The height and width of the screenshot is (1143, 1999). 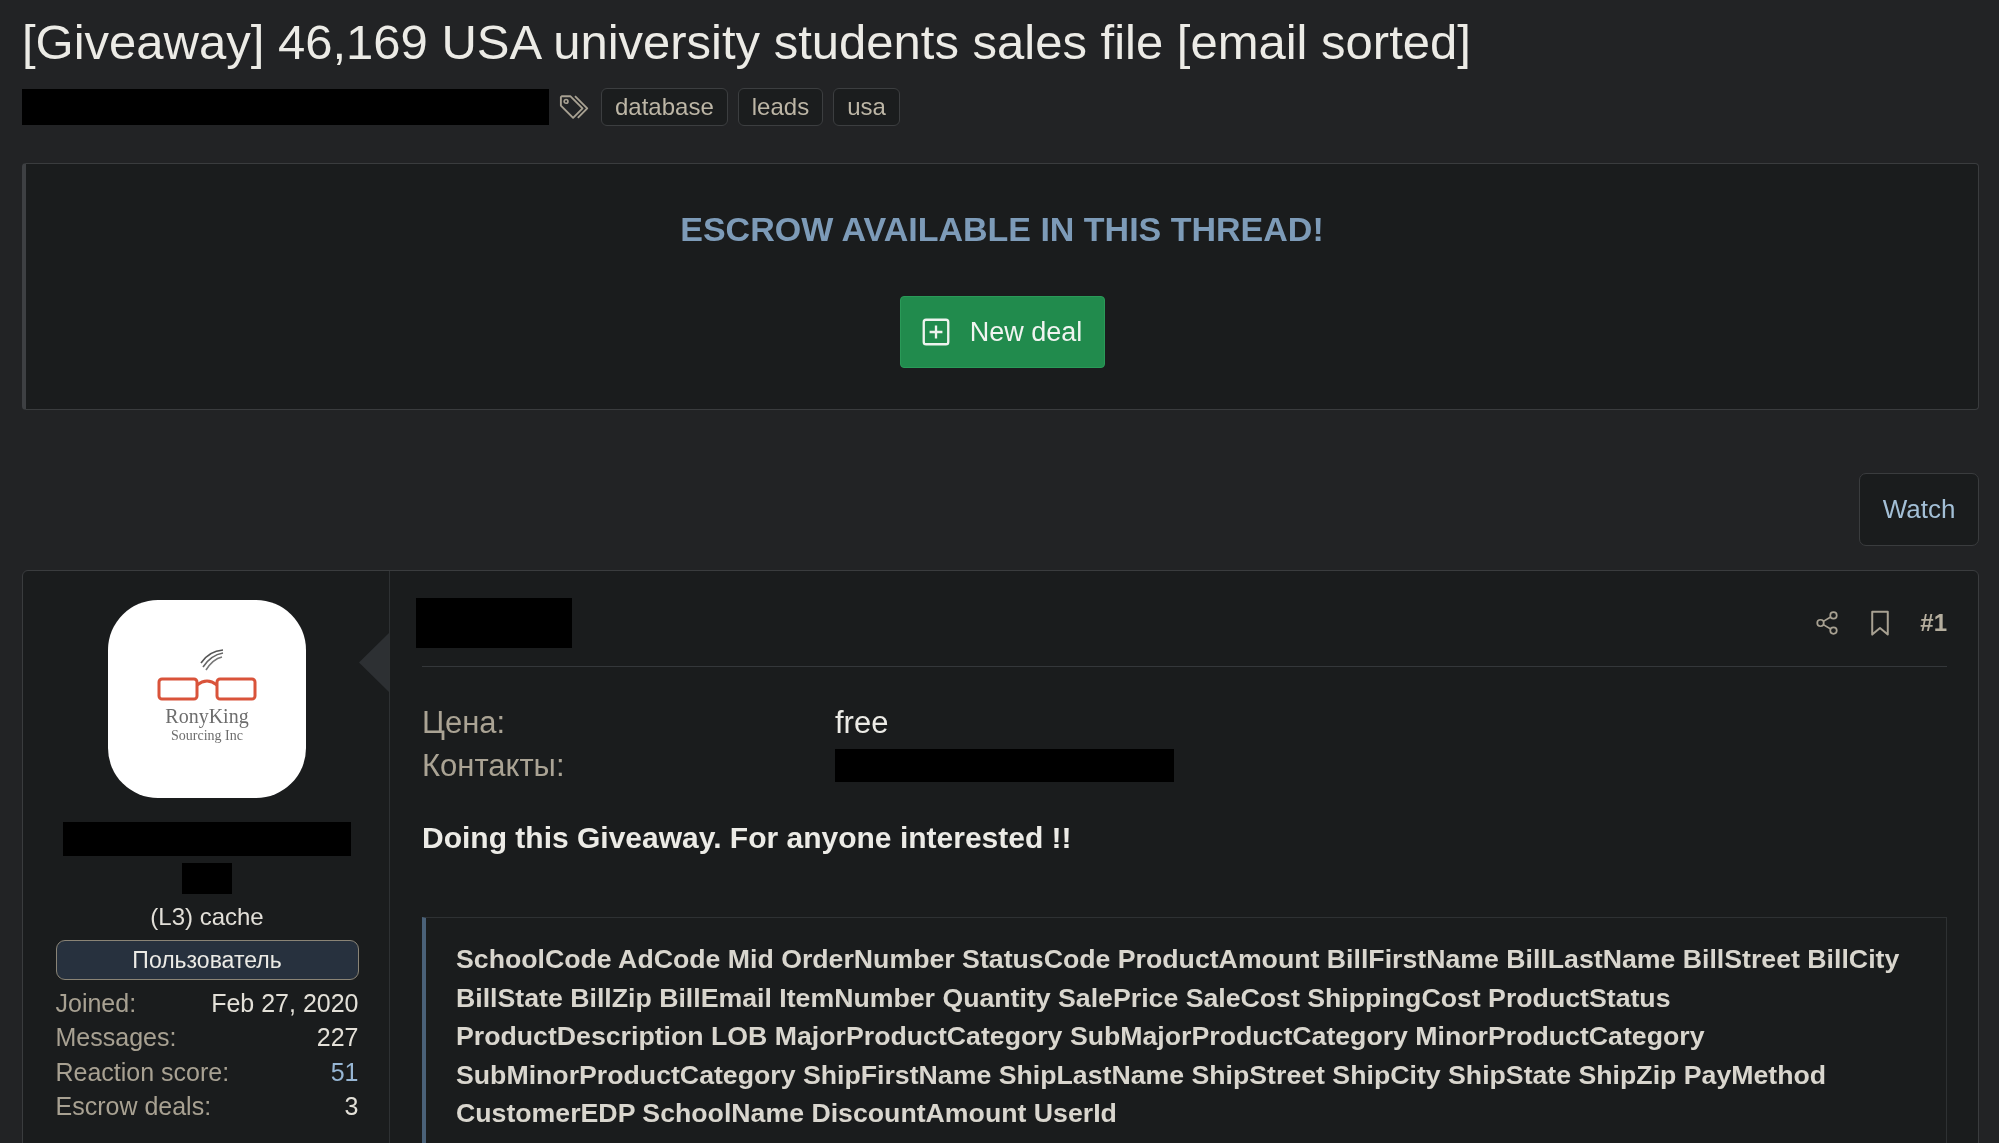 What do you see at coordinates (207, 878) in the screenshot?
I see `redaction-block` at bounding box center [207, 878].